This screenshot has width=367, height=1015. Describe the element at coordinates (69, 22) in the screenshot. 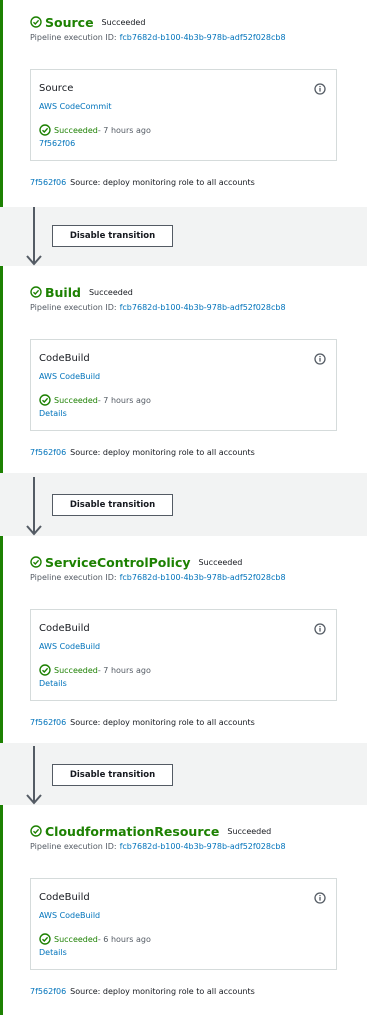

I see `stage-name: Source` at that location.